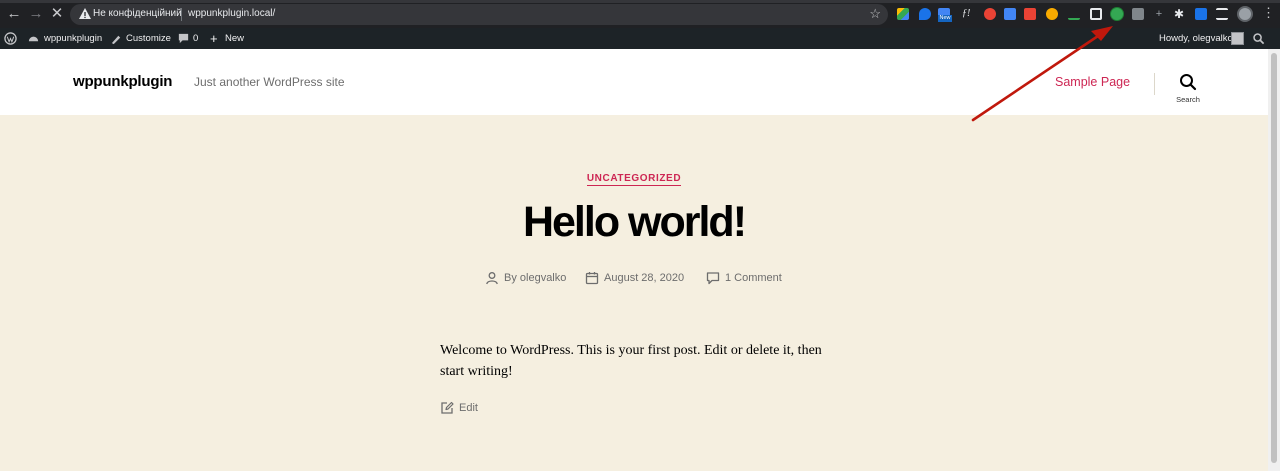  I want to click on edit-icon, so click(447, 407).